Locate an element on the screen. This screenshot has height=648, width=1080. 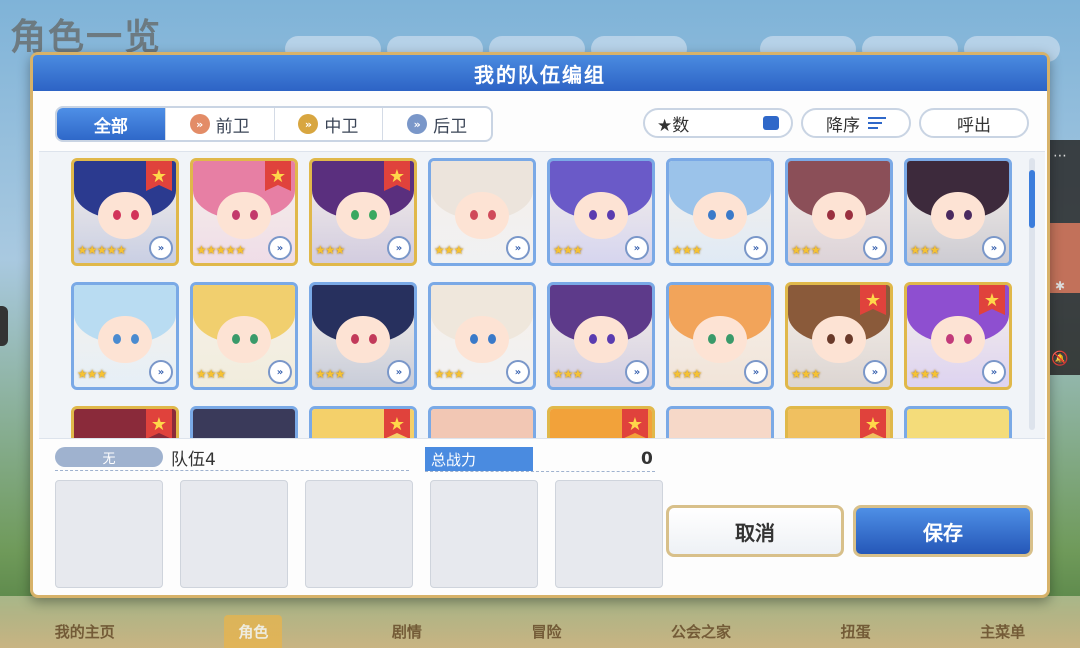
team-slots is located at coordinates (359, 534).